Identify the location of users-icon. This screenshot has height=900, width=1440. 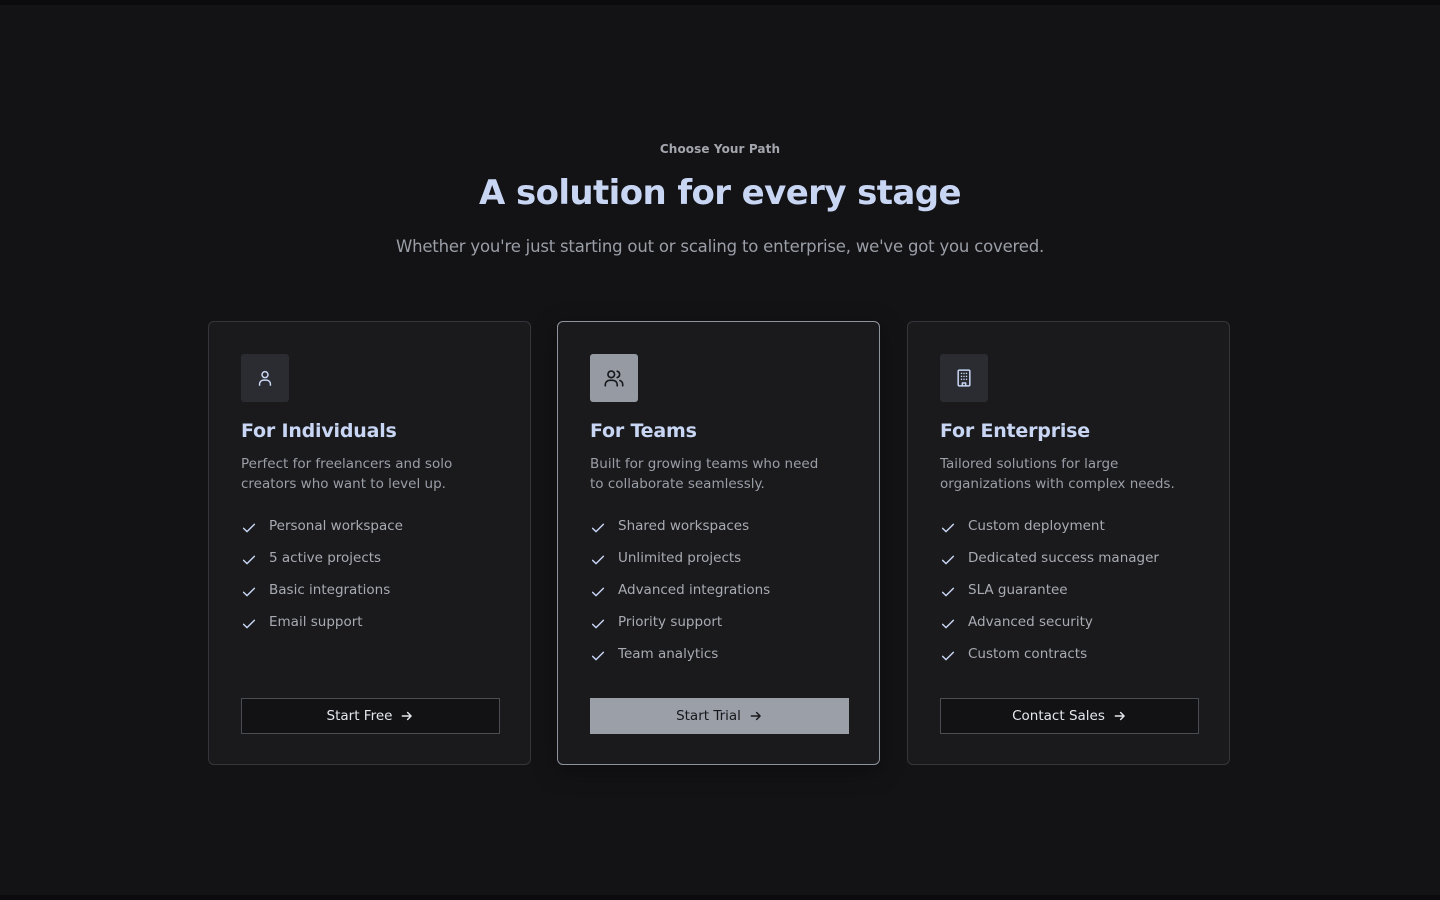
(614, 378).